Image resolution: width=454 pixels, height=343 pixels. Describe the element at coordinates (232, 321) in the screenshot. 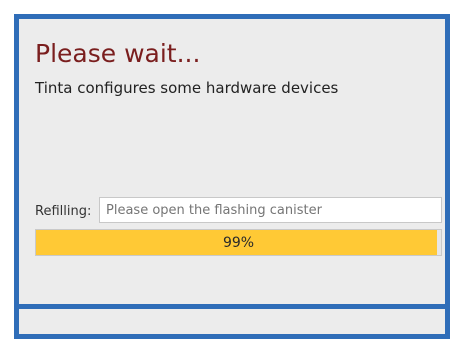

I see `dialog-footer` at that location.